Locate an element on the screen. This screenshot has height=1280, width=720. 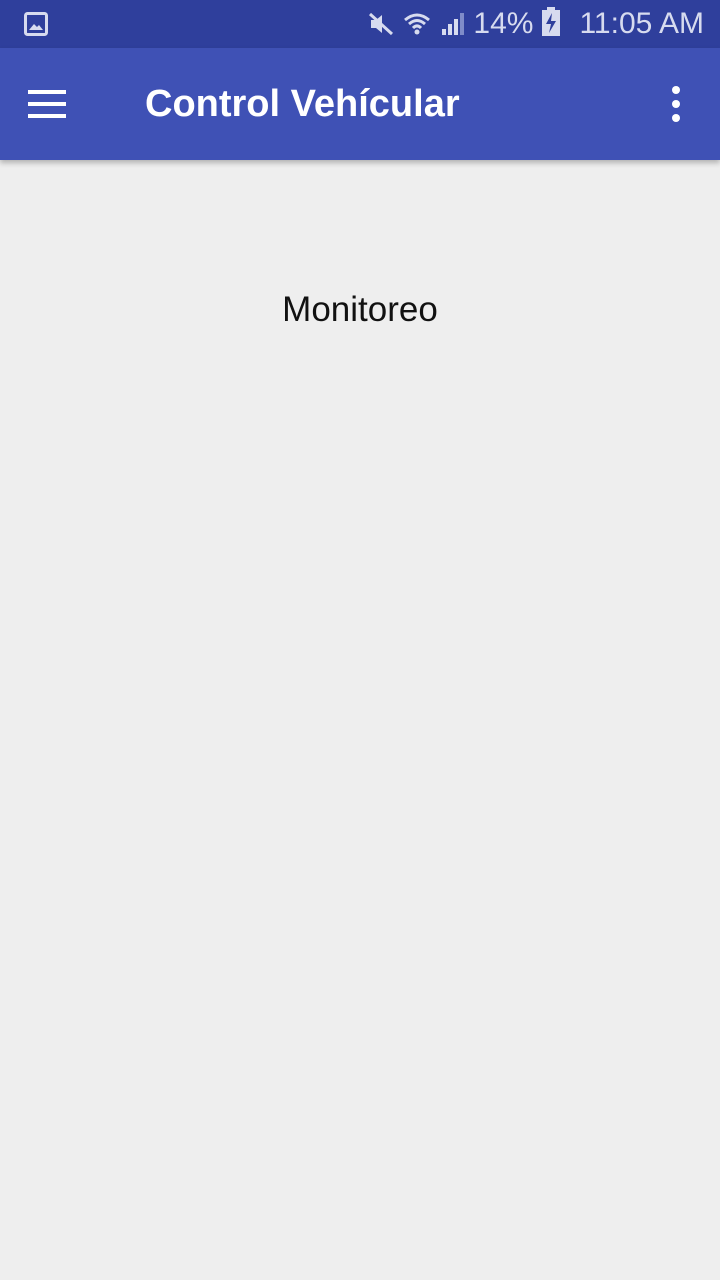
status-bar: 14% 11:05 AM is located at coordinates (360, 24).